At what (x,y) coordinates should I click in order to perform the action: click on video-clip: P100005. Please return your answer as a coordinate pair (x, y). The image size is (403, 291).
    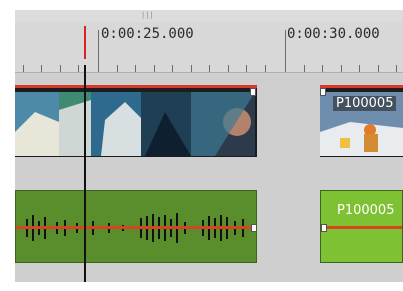
    Looking at the image, I should click on (361, 121).